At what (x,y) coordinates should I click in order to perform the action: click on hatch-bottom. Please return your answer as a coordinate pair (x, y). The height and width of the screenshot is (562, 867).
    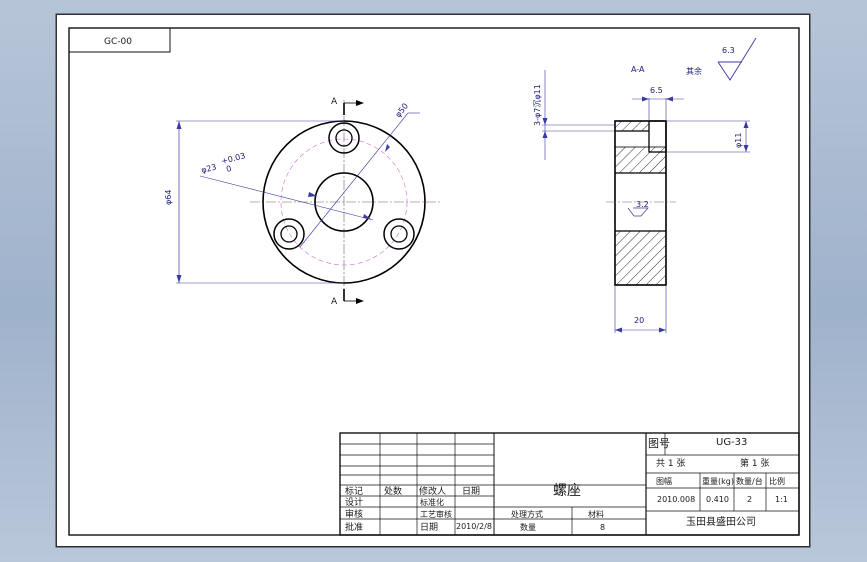
    Looking at the image, I should click on (640, 258).